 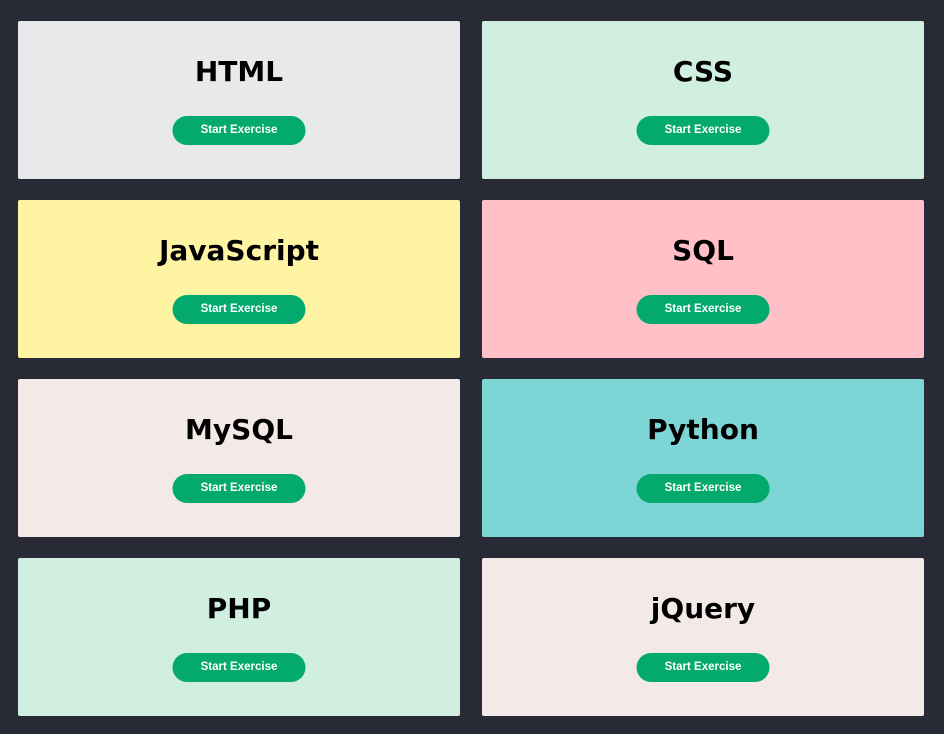 I want to click on card-javascript: JavaScript Start Exercise, so click(x=239, y=279).